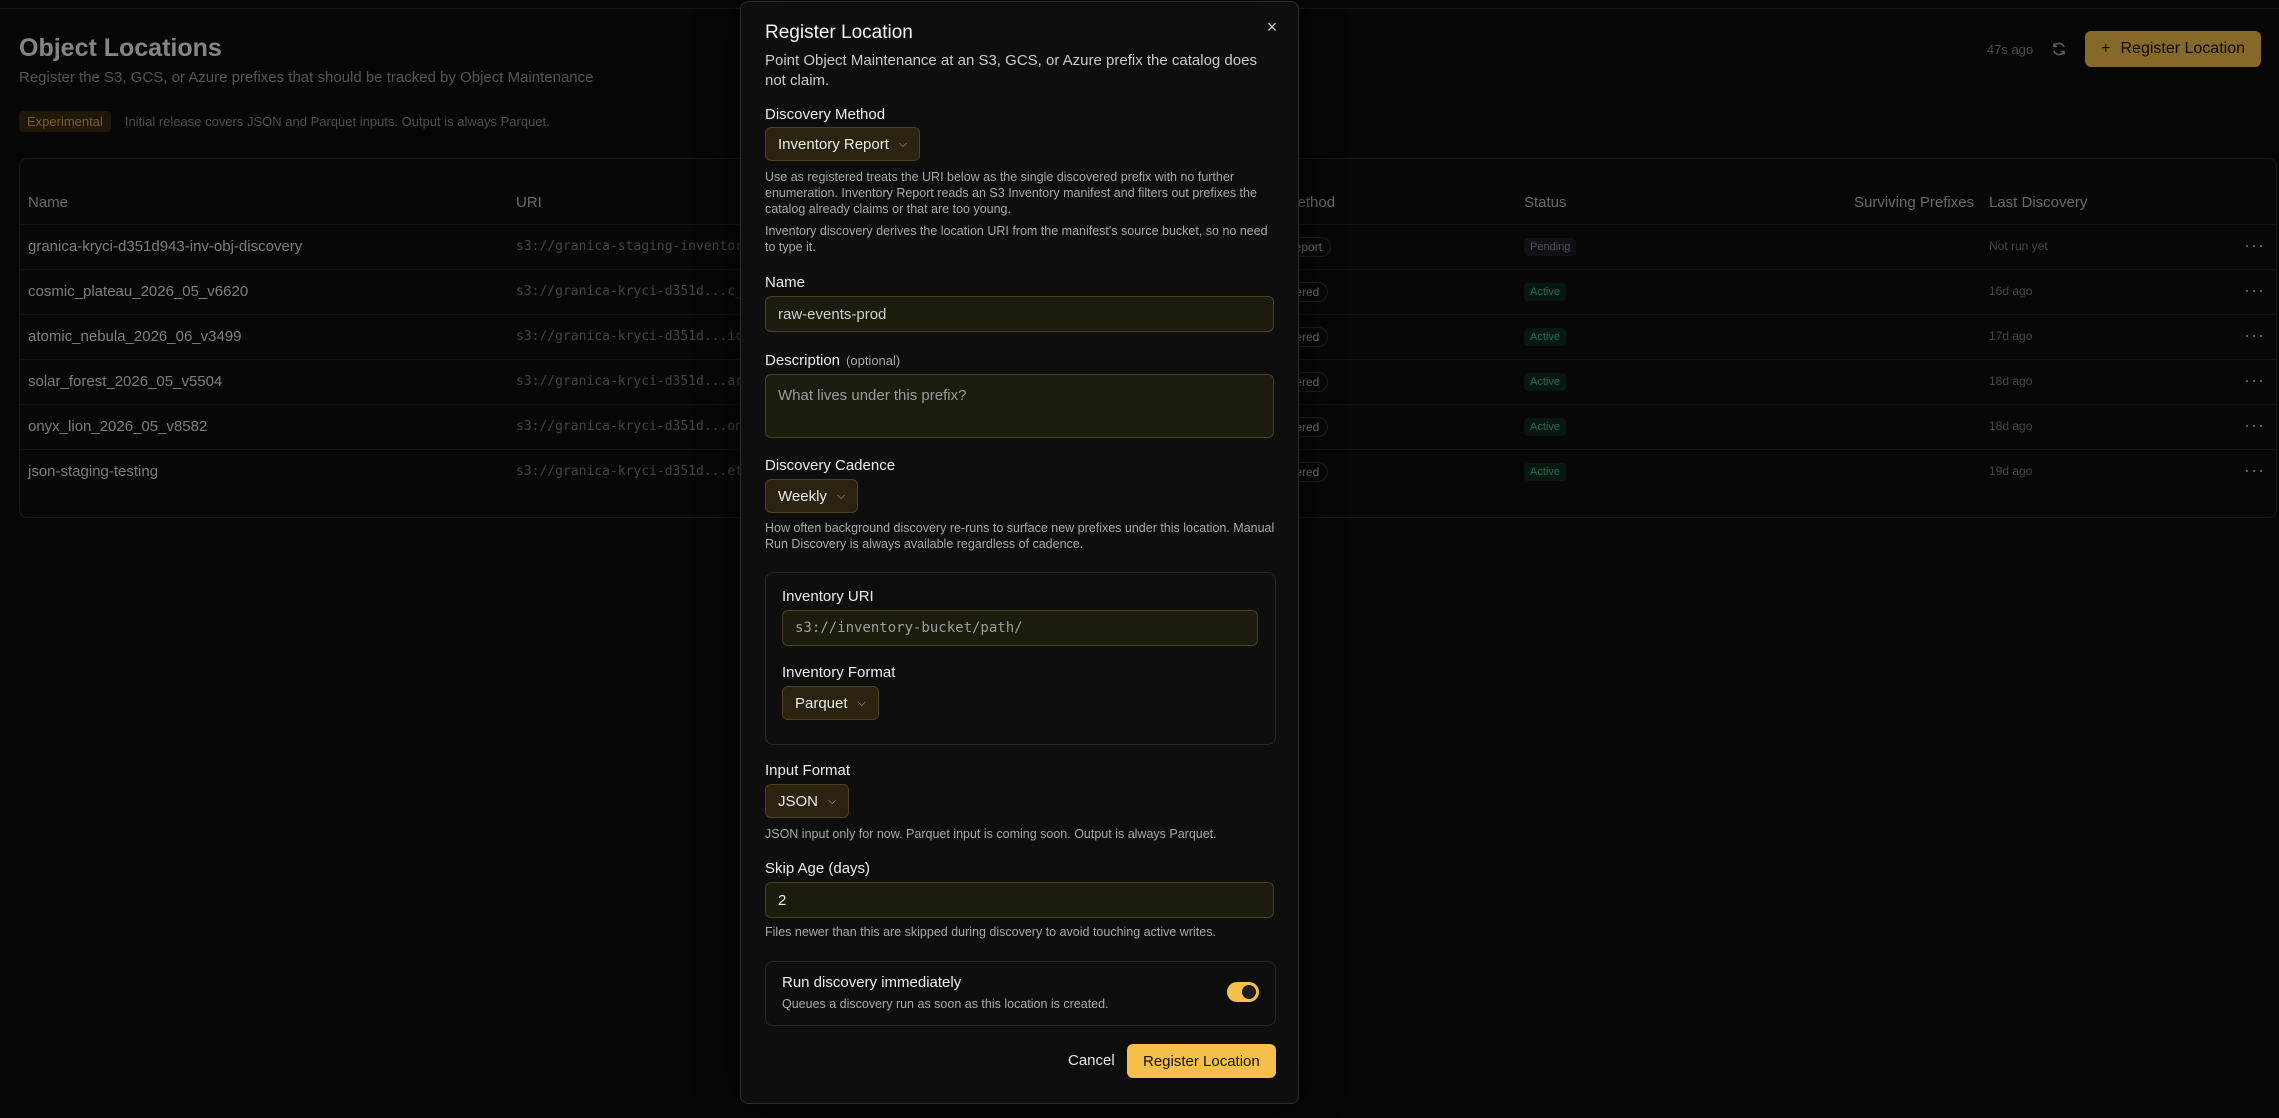 This screenshot has width=2279, height=1118. Describe the element at coordinates (830, 465) in the screenshot. I see `discovery-cadence-label: Discovery Cadence` at that location.